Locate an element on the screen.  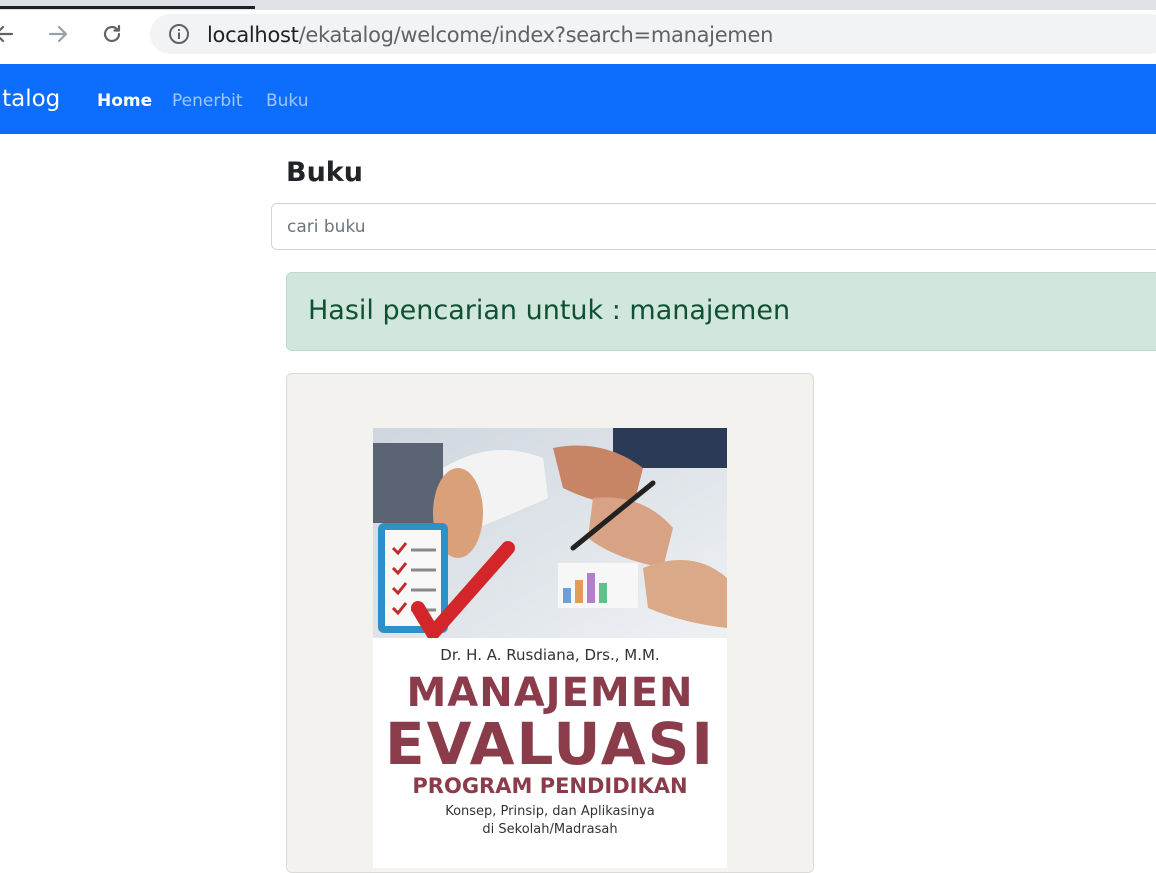
arrow-left-icon is located at coordinates (7, 34).